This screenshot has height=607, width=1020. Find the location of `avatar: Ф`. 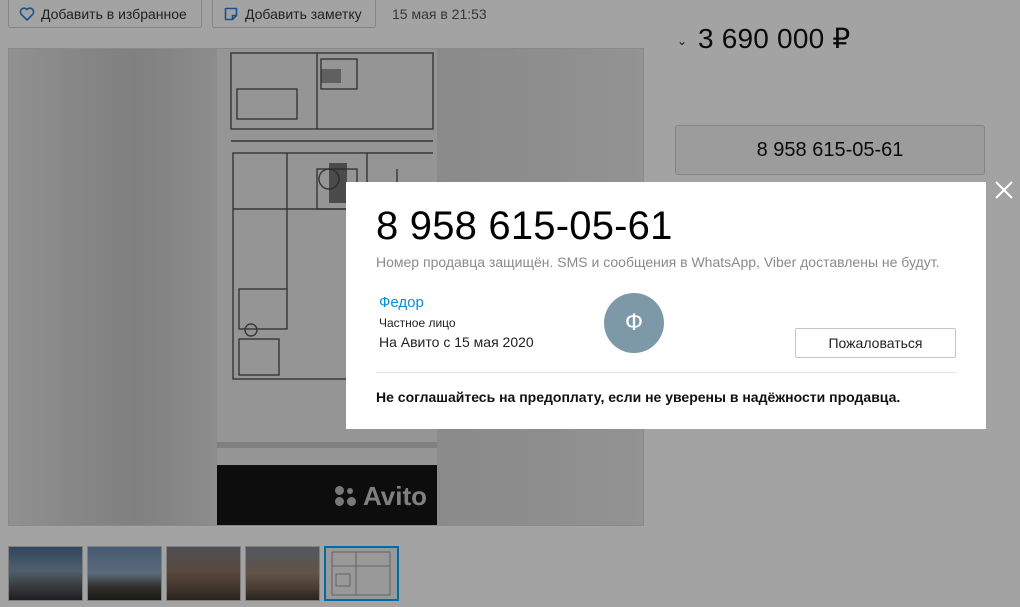

avatar: Ф is located at coordinates (634, 323).